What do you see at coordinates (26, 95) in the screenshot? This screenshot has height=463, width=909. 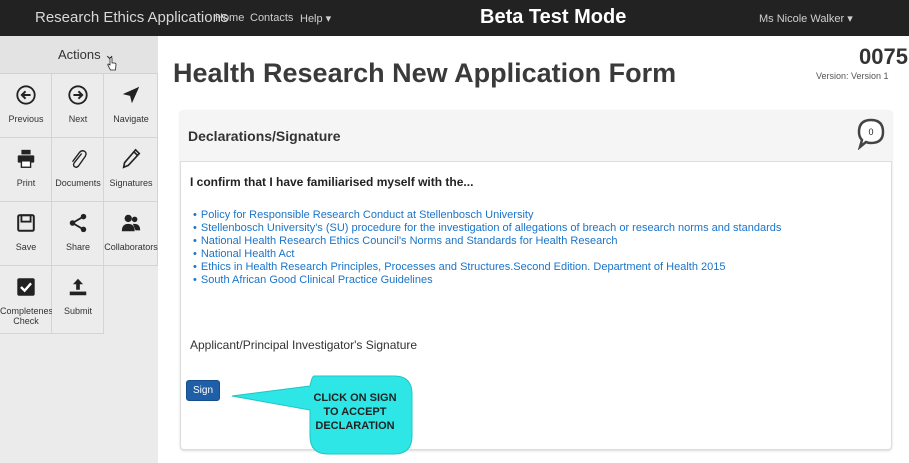 I see `arrow-left-circle-icon` at bounding box center [26, 95].